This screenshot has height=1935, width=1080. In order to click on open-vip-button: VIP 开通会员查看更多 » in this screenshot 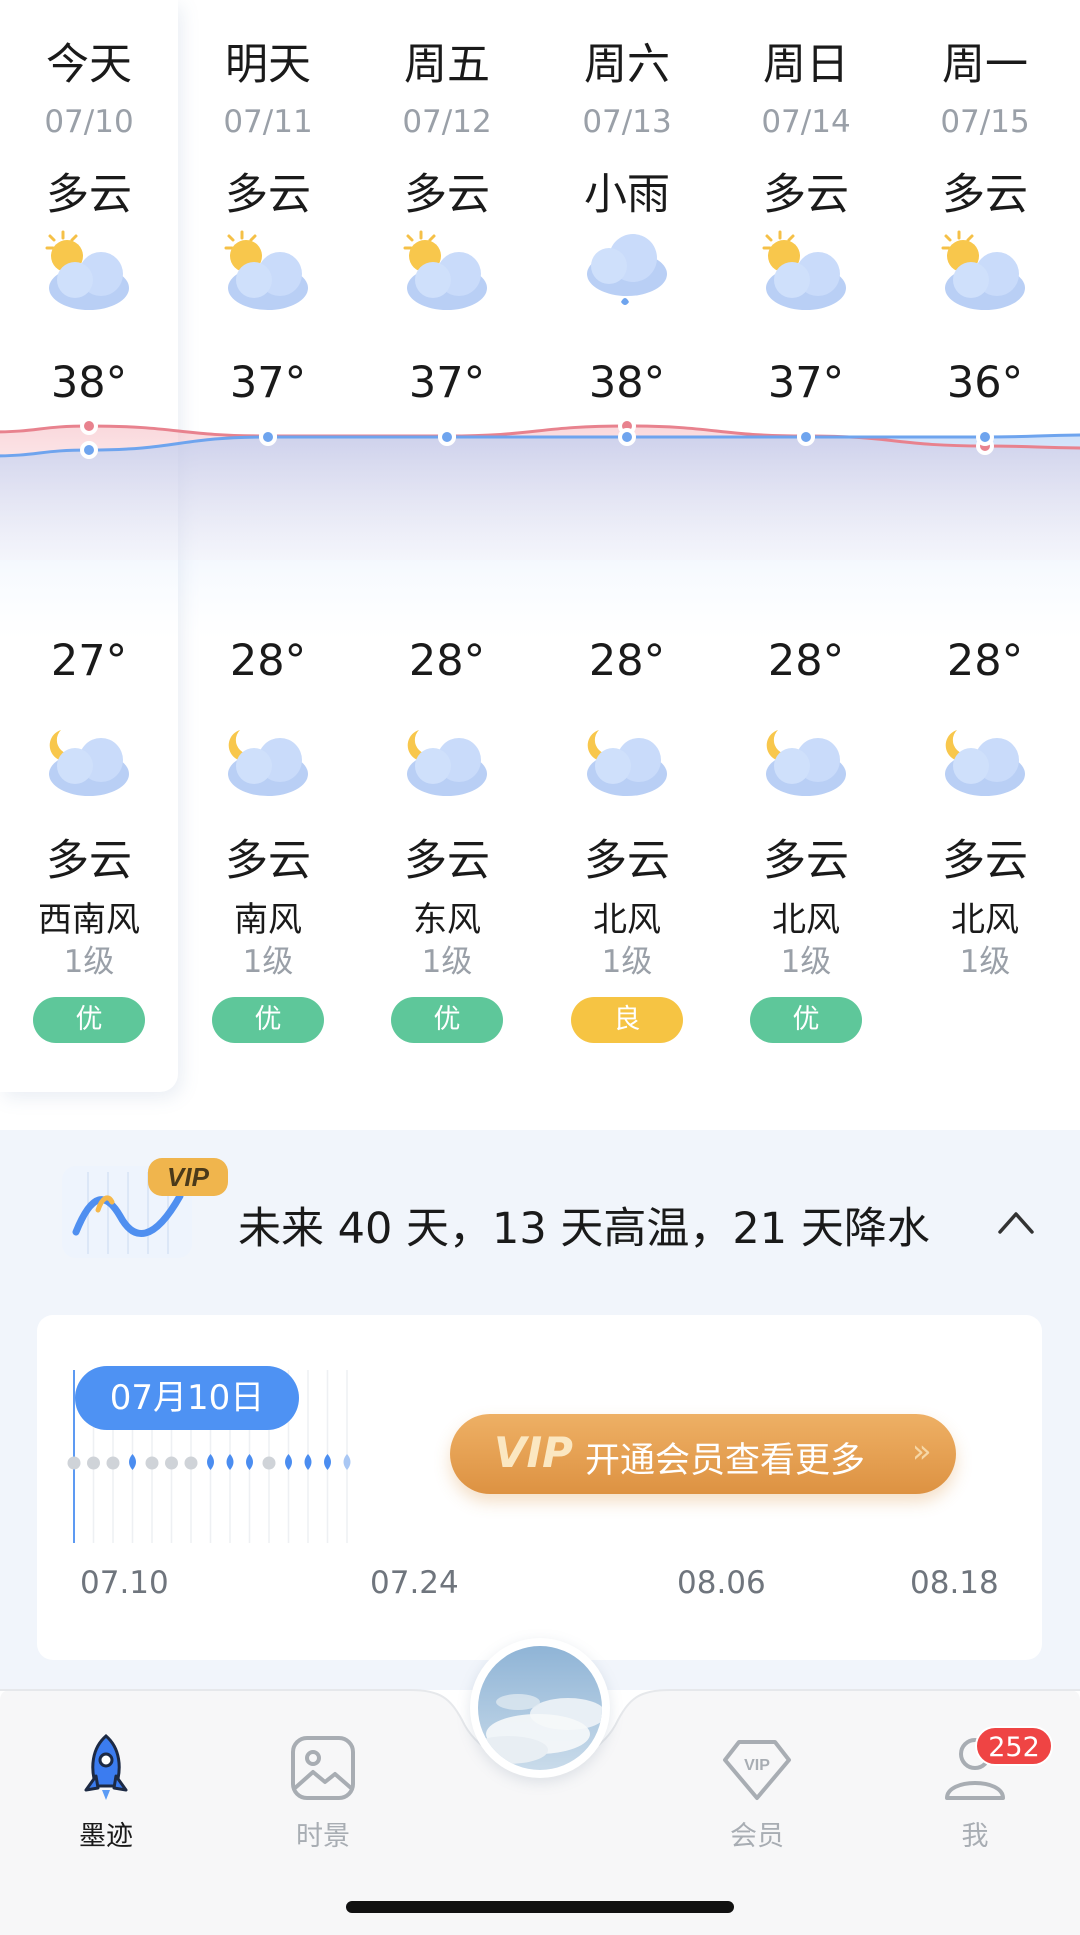, I will do `click(703, 1454)`.